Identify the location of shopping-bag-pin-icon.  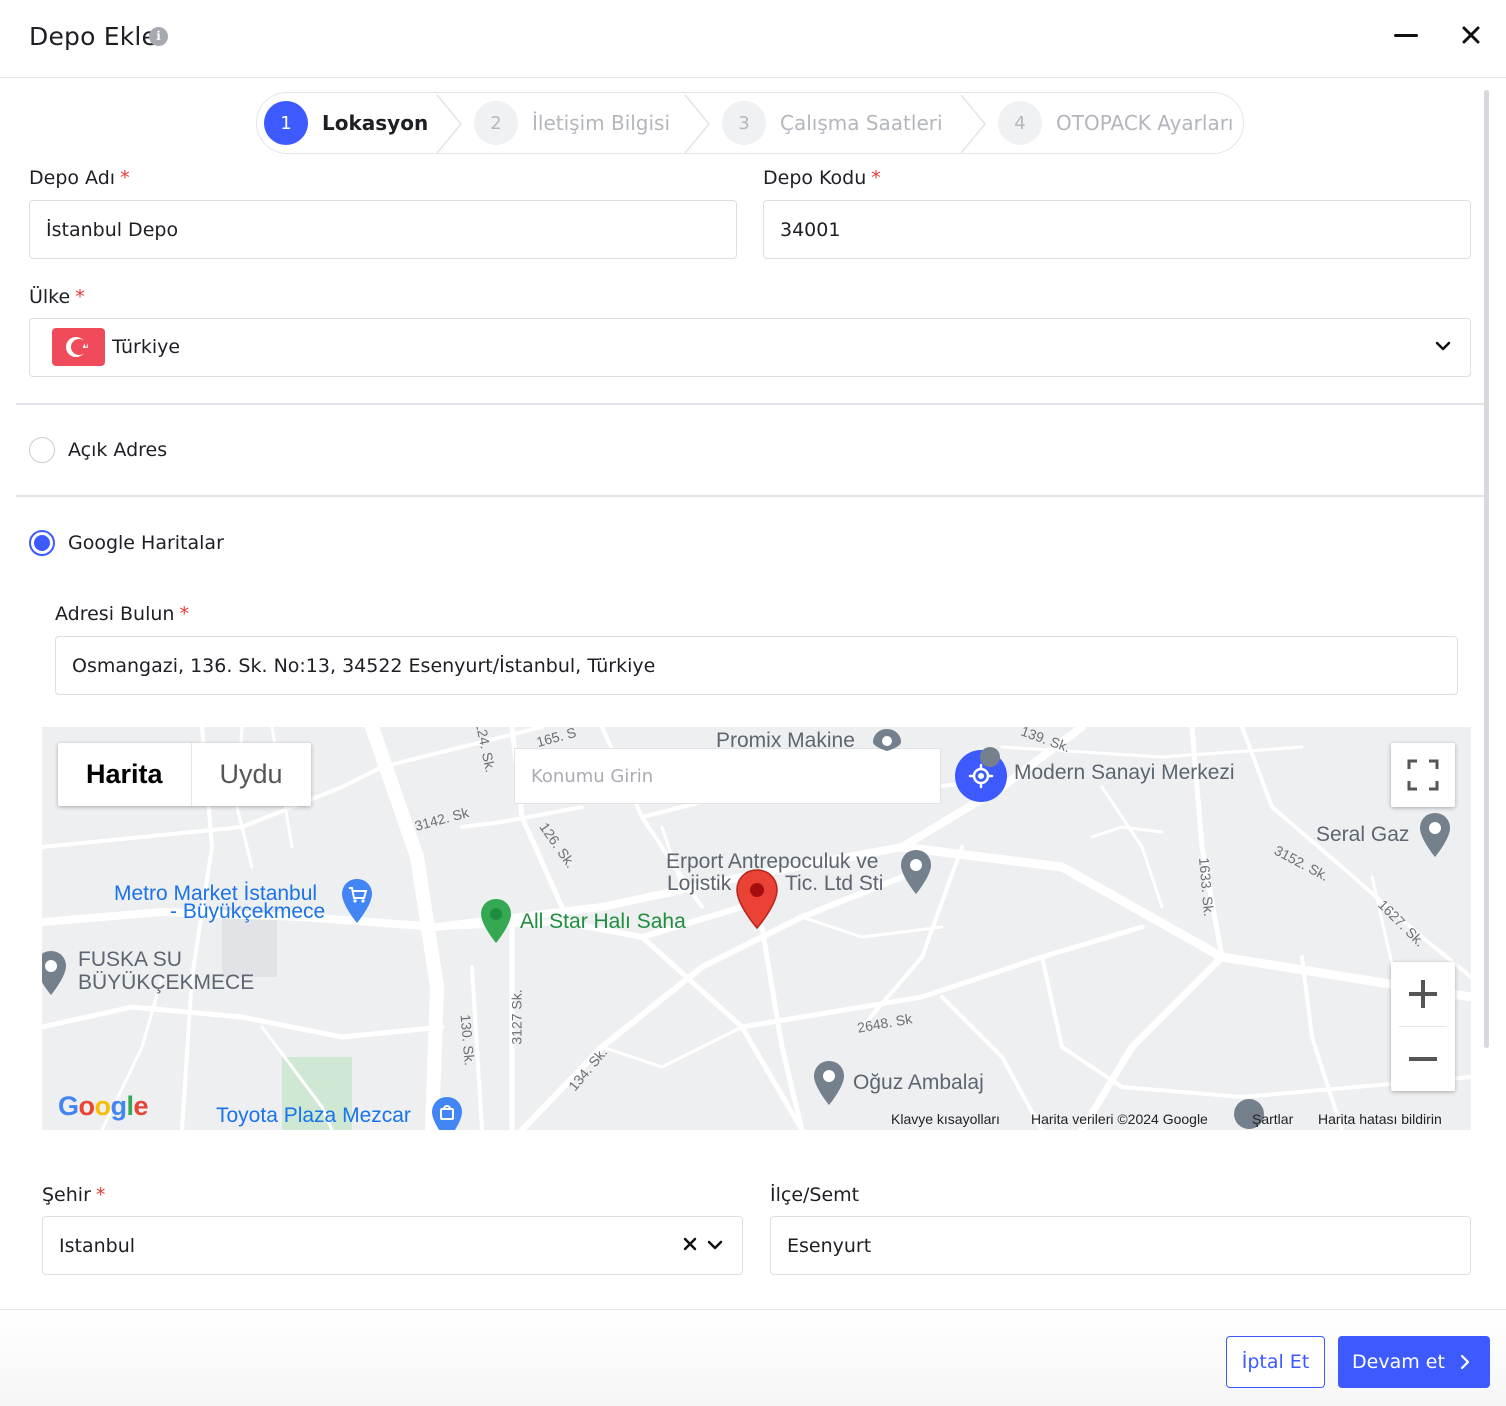
(447, 1113).